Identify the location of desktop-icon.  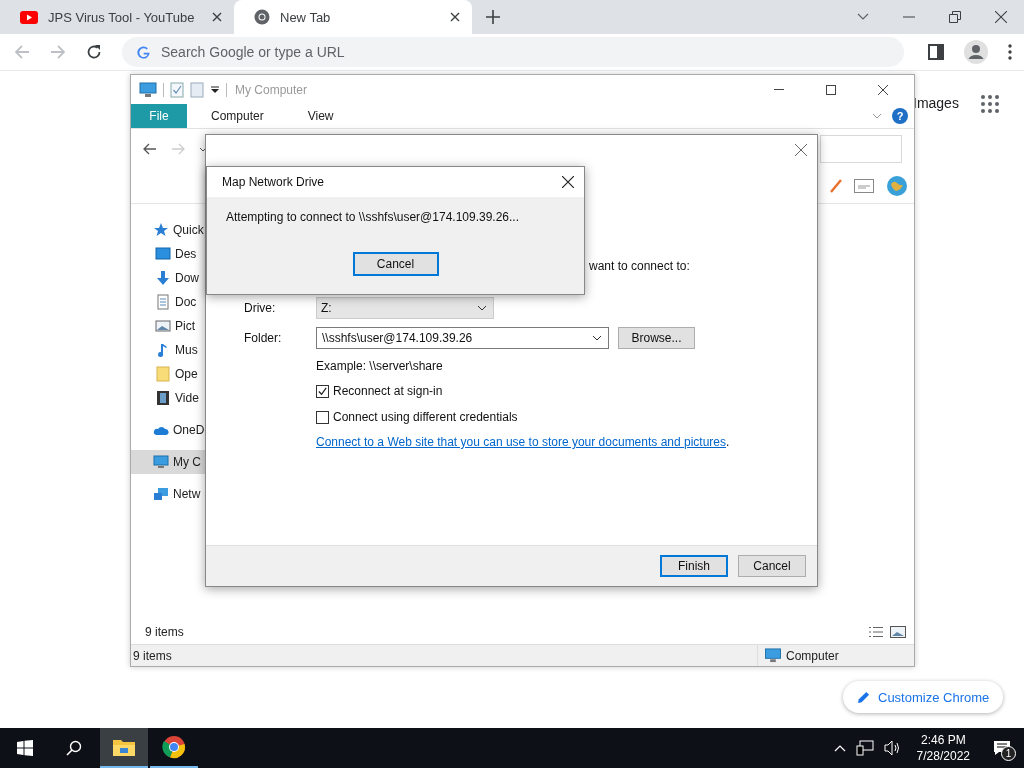
(163, 254).